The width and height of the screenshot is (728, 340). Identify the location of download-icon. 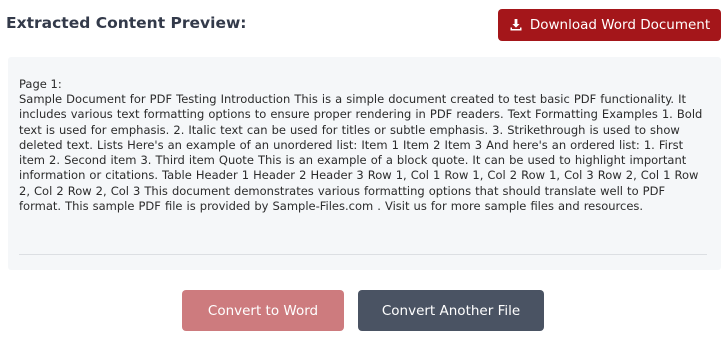
(516, 25).